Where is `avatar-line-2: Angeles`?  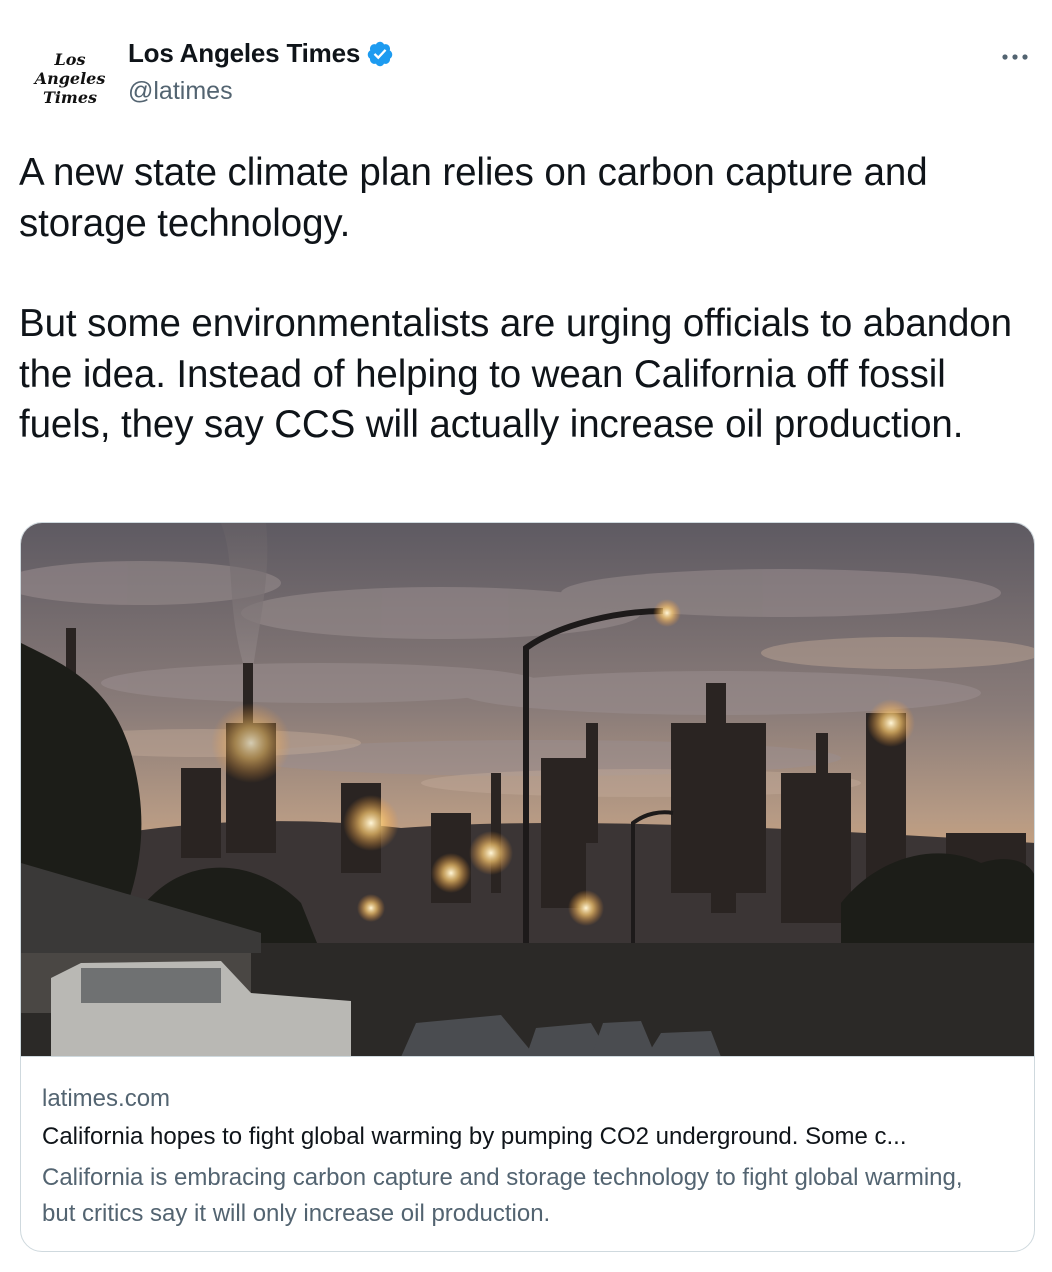 avatar-line-2: Angeles is located at coordinates (70, 78).